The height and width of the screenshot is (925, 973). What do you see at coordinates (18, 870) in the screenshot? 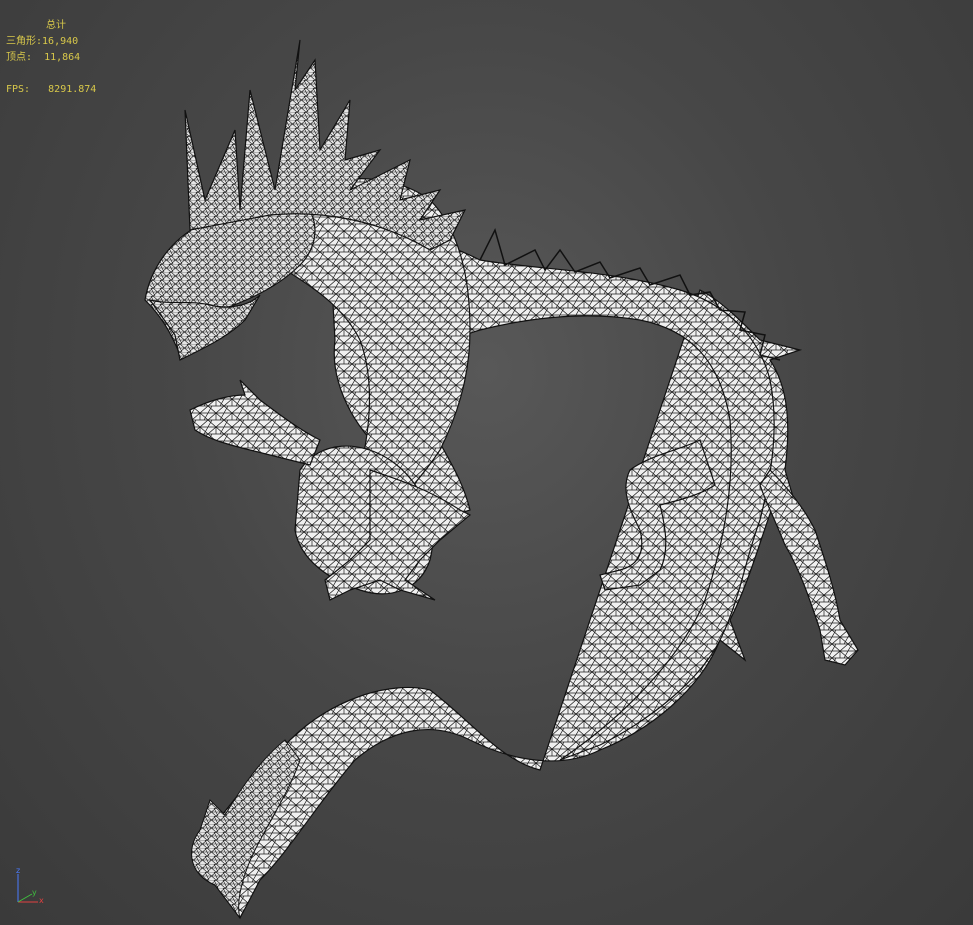
I see `z-axis-label: z` at bounding box center [18, 870].